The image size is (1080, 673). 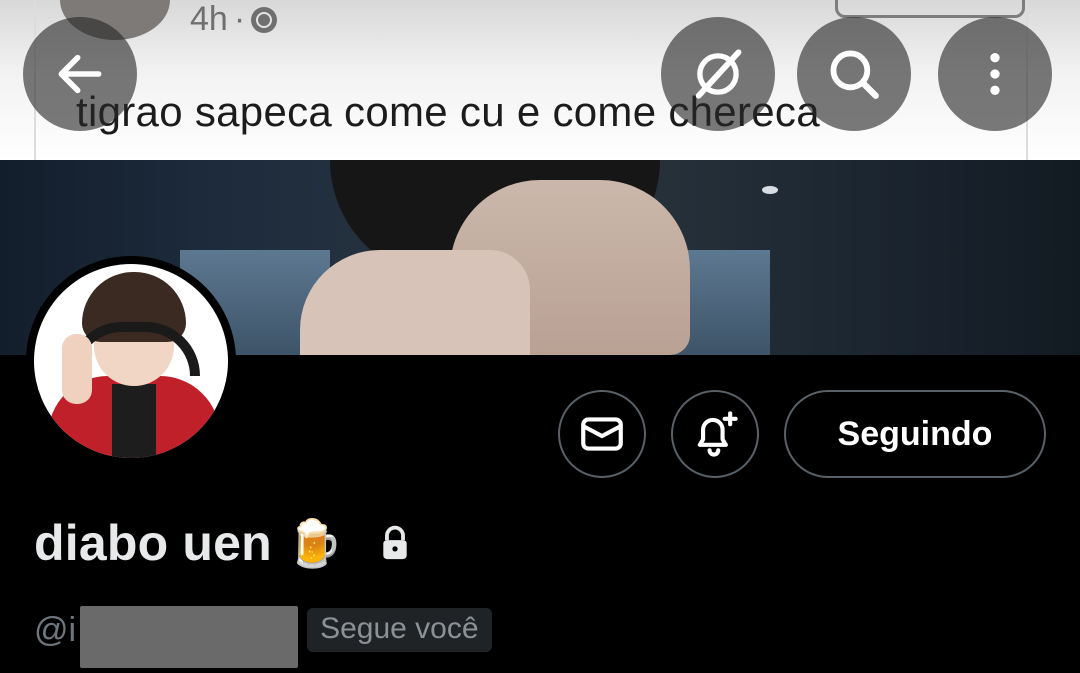 I want to click on grok-button, so click(x=718, y=74).